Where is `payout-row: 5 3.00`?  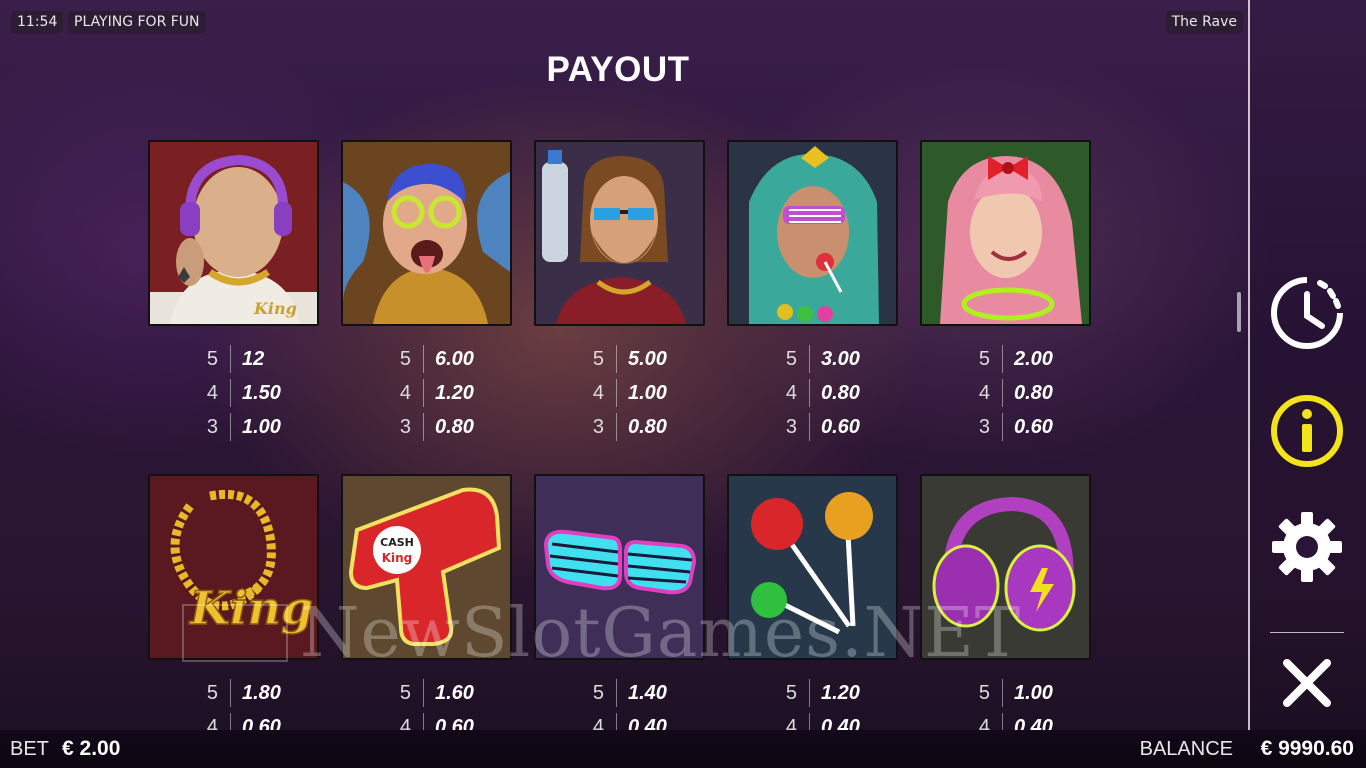 payout-row: 5 3.00 is located at coordinates (835, 359).